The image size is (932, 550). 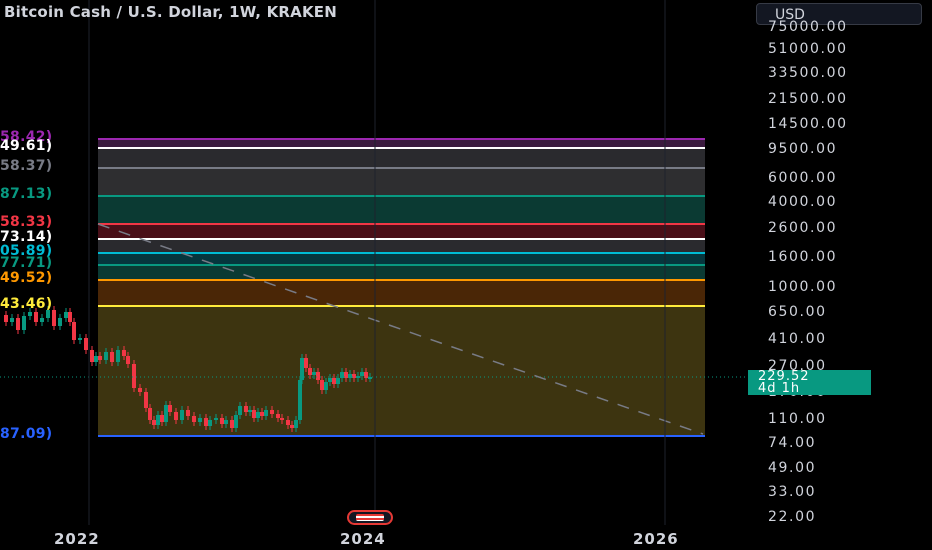 I want to click on chart-title: Bitcoin Cash / U.S. Dollar, 1W, KRAKEN, so click(x=171, y=12).